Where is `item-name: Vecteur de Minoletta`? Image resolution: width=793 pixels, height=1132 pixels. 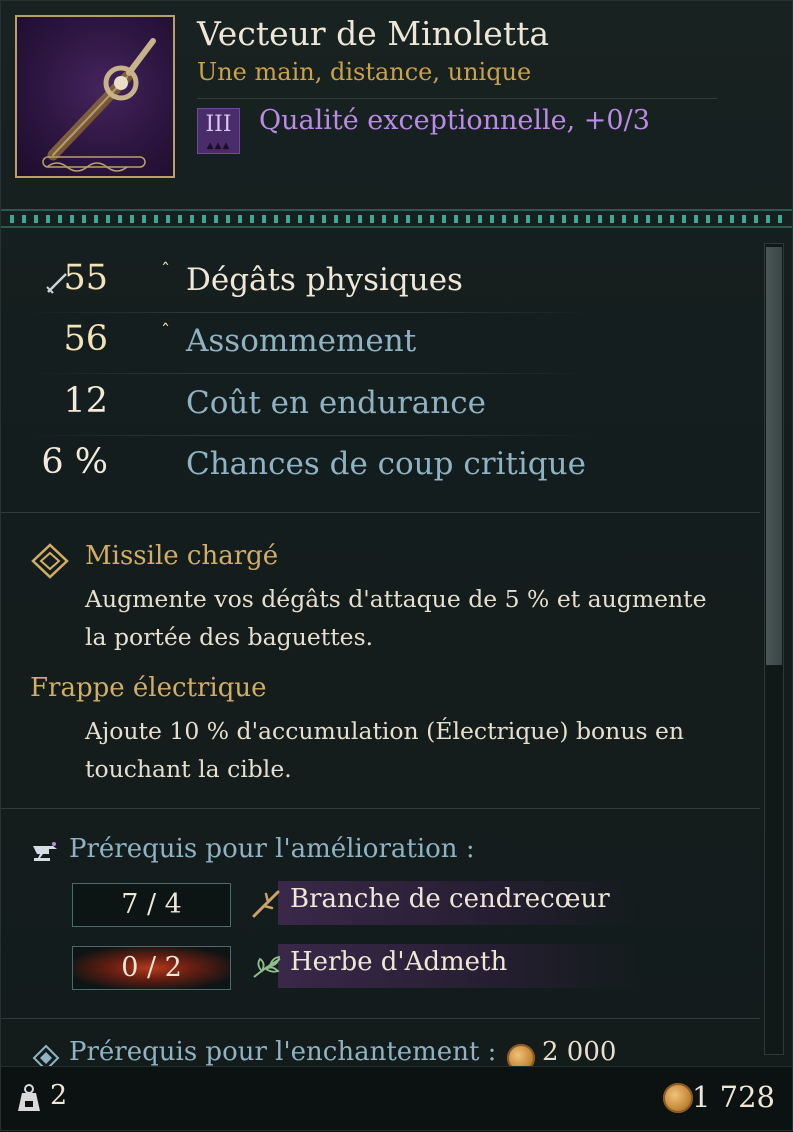 item-name: Vecteur de Minoletta is located at coordinates (373, 33).